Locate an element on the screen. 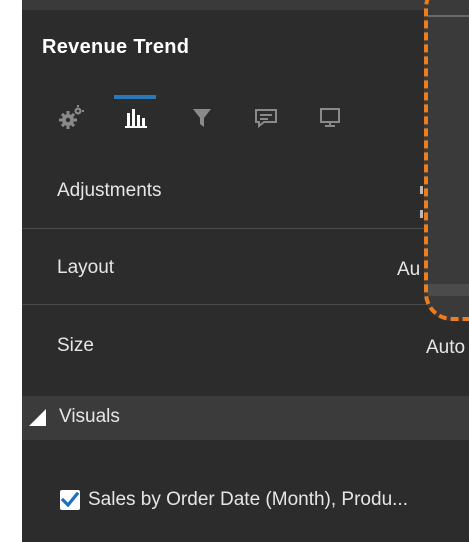 The width and height of the screenshot is (469, 542). tab-comments is located at coordinates (266, 117).